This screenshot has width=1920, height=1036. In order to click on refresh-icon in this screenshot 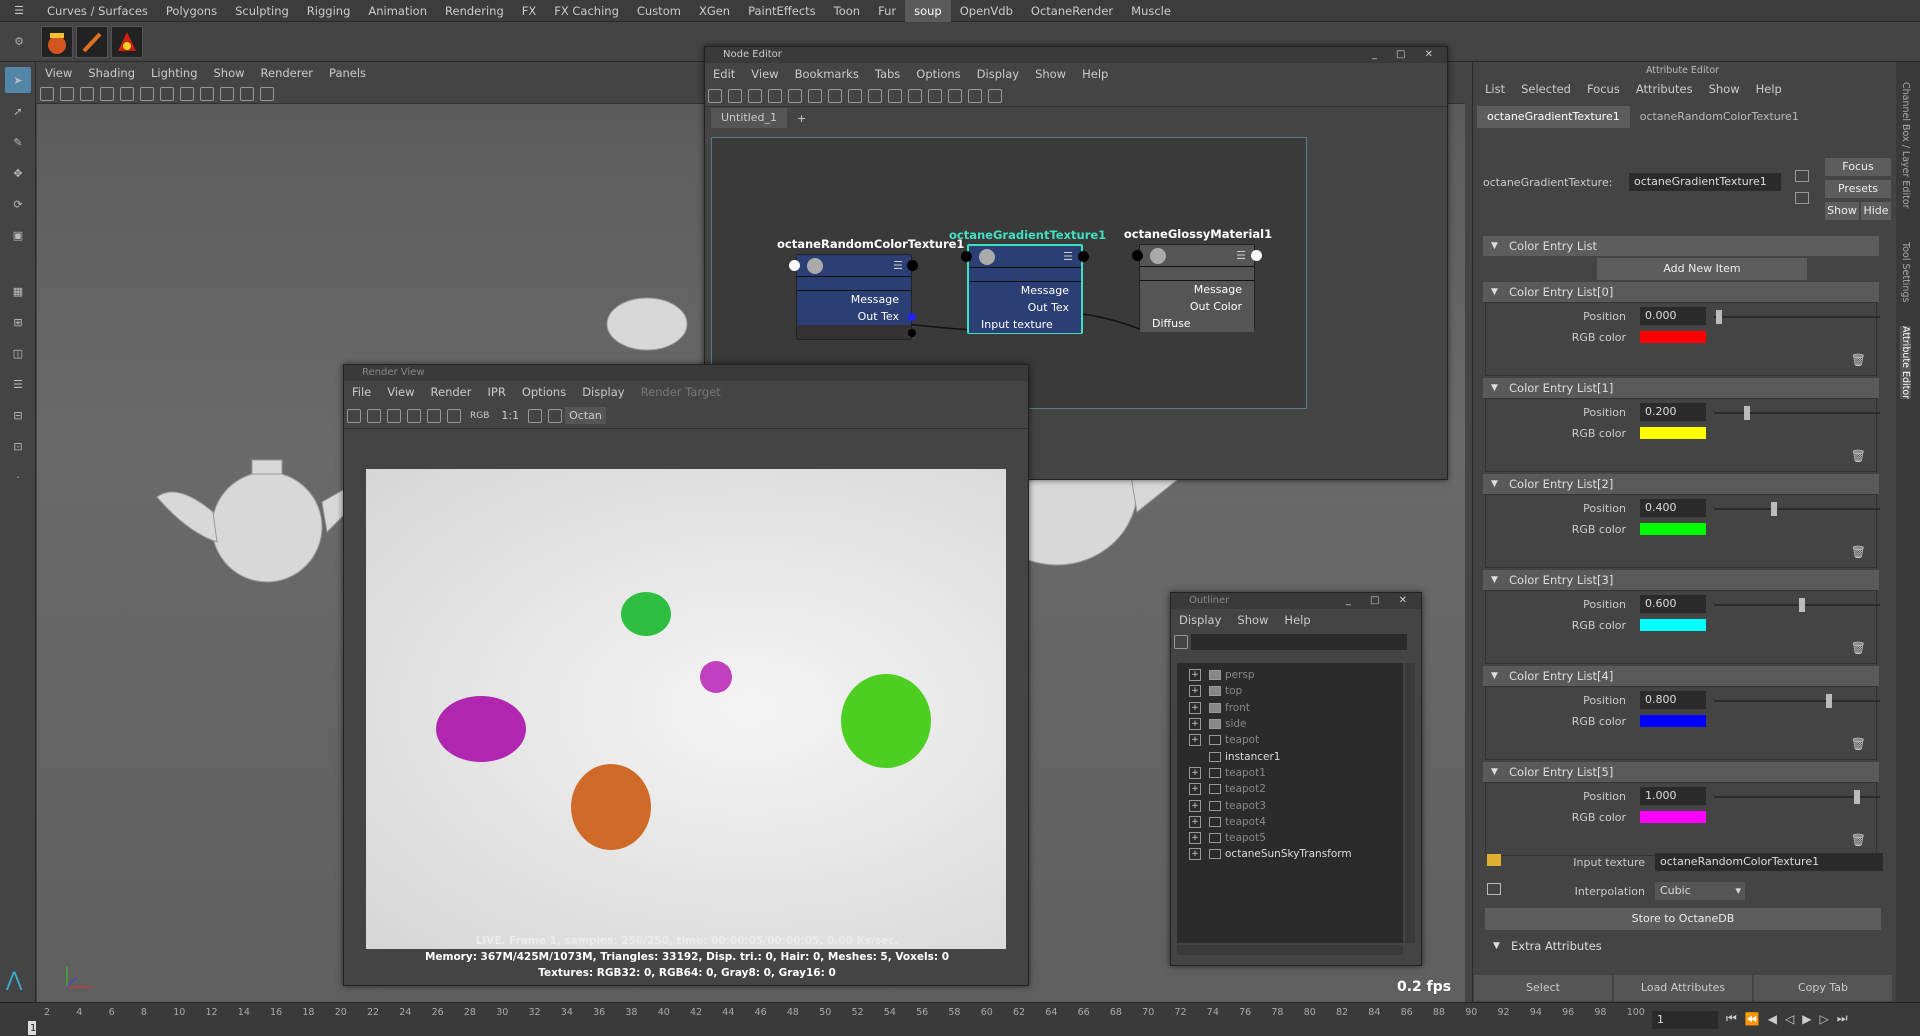, I will do `click(434, 415)`.